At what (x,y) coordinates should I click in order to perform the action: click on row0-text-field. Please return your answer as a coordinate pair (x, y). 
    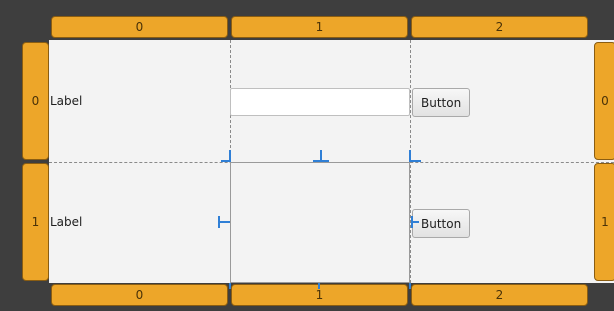
    Looking at the image, I should click on (320, 102).